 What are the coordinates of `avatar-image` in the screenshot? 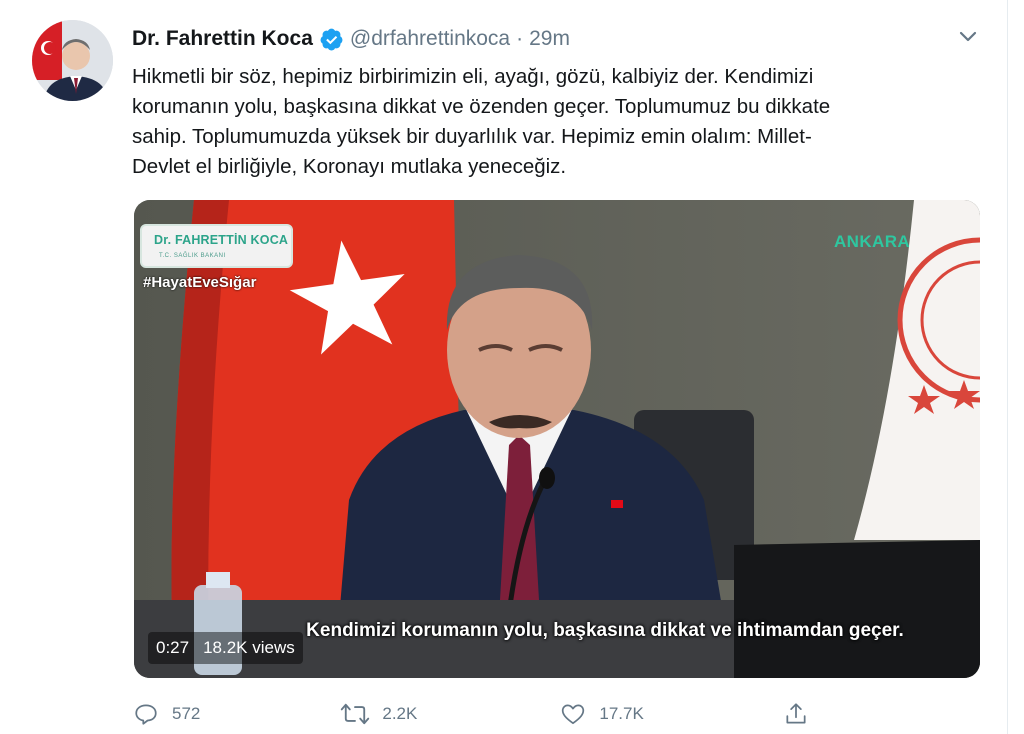 It's located at (72, 60).